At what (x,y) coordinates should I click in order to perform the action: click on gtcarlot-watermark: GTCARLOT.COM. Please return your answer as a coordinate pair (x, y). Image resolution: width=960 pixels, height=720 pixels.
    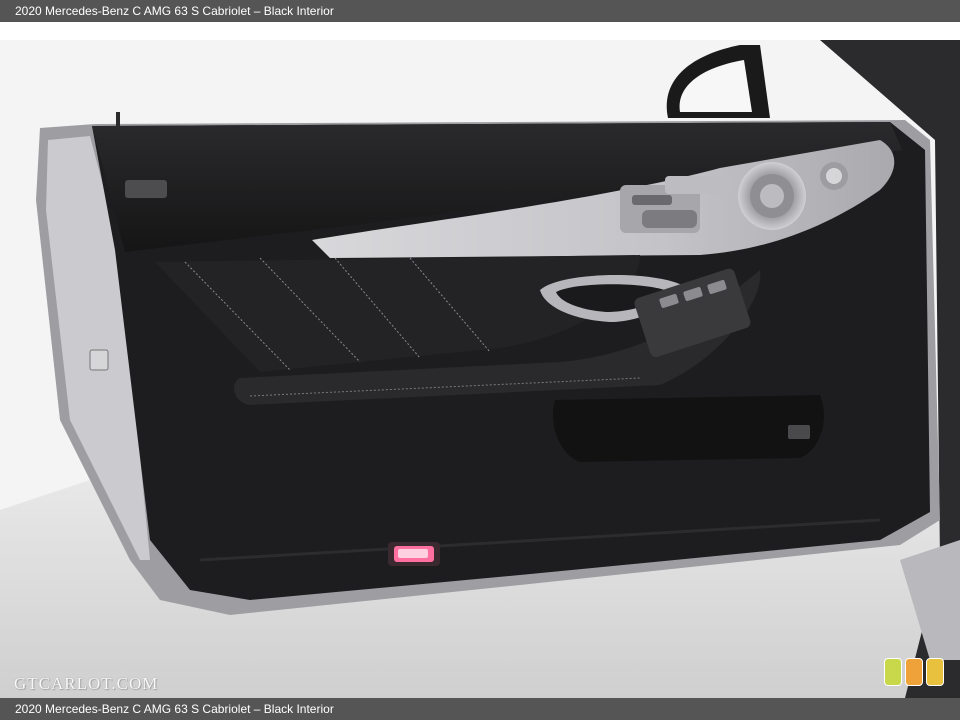
    Looking at the image, I should click on (86, 683).